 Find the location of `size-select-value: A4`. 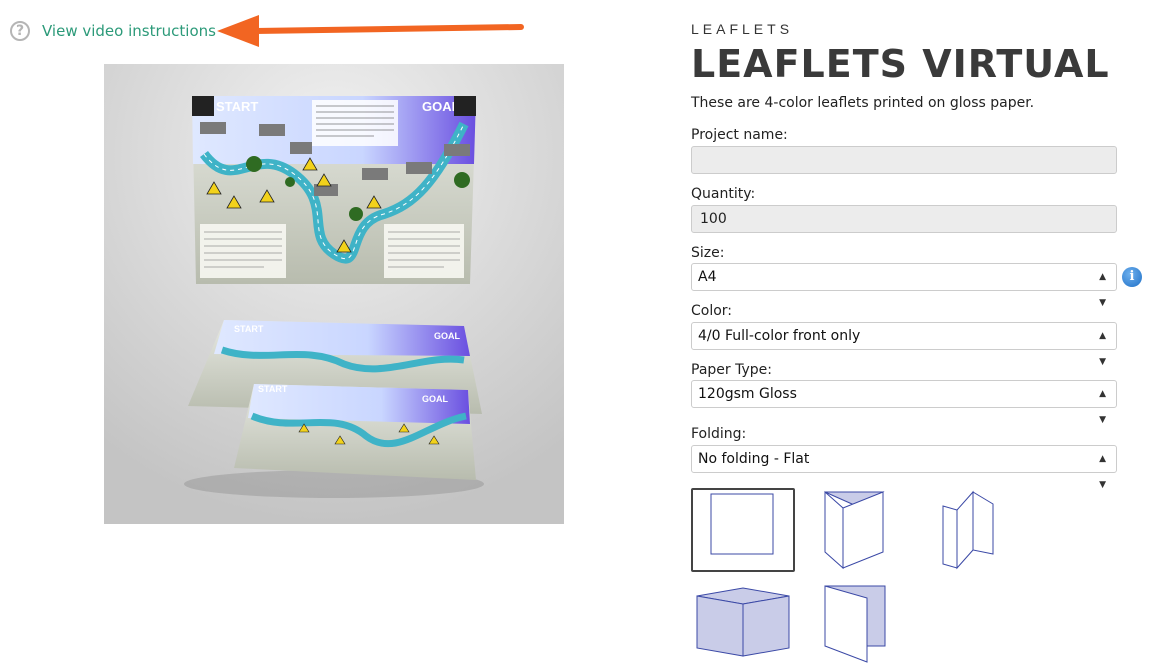

size-select-value: A4 is located at coordinates (707, 277).